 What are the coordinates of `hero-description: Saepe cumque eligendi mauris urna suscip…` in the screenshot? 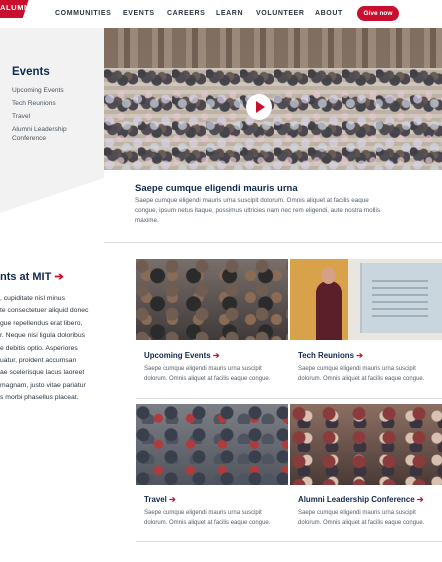 It's located at (258, 211).